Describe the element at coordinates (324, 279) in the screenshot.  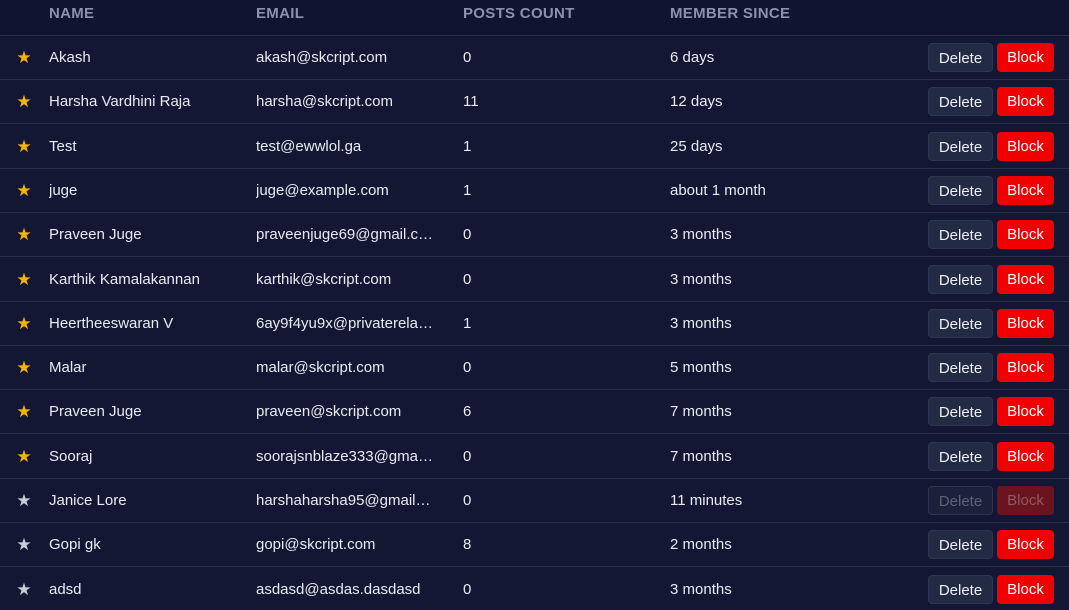
I see `user-email: karthik@skcript.com` at that location.